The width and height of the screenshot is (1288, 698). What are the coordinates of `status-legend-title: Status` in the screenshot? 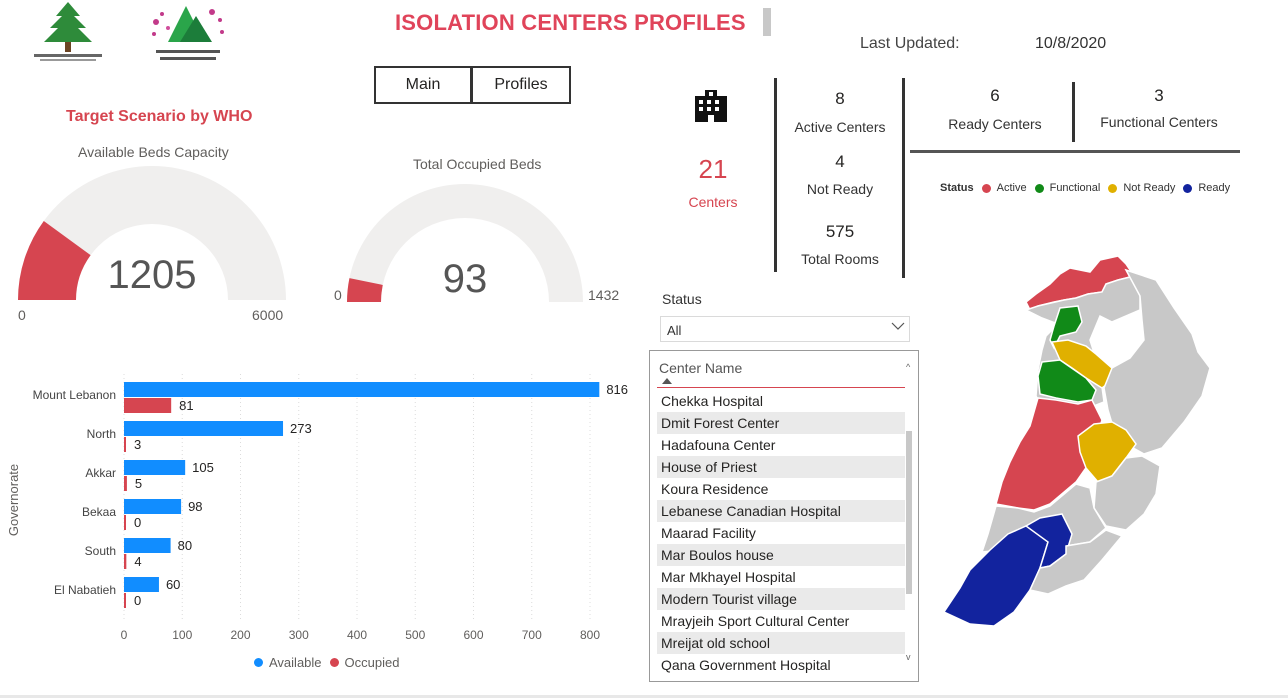 It's located at (957, 188).